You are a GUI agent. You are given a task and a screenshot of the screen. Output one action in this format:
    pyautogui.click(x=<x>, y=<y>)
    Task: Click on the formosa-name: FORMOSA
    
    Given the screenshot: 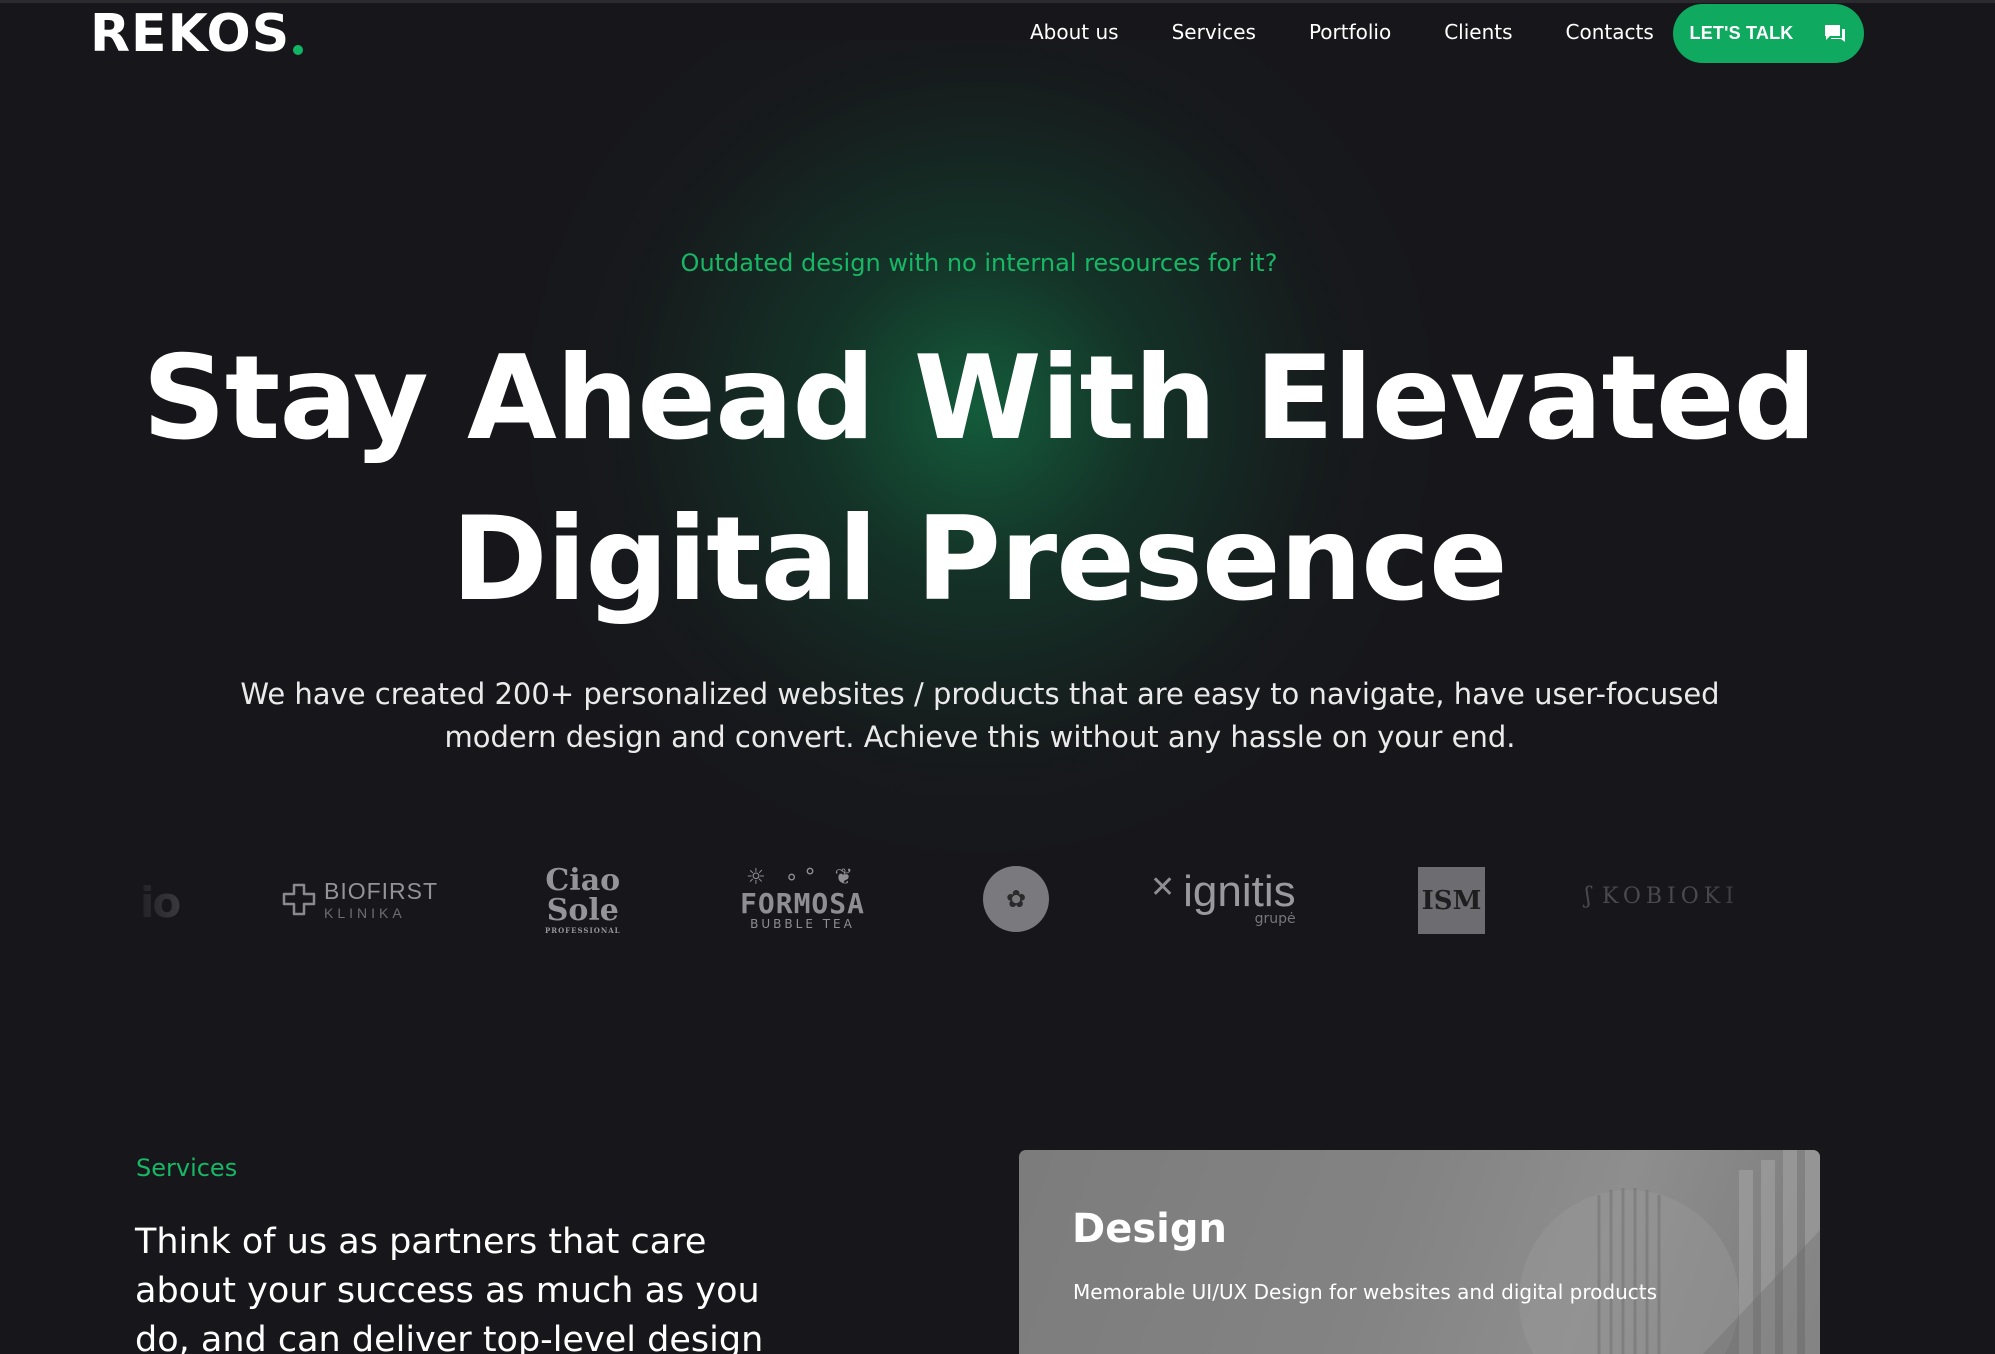 What is the action you would take?
    pyautogui.click(x=803, y=903)
    